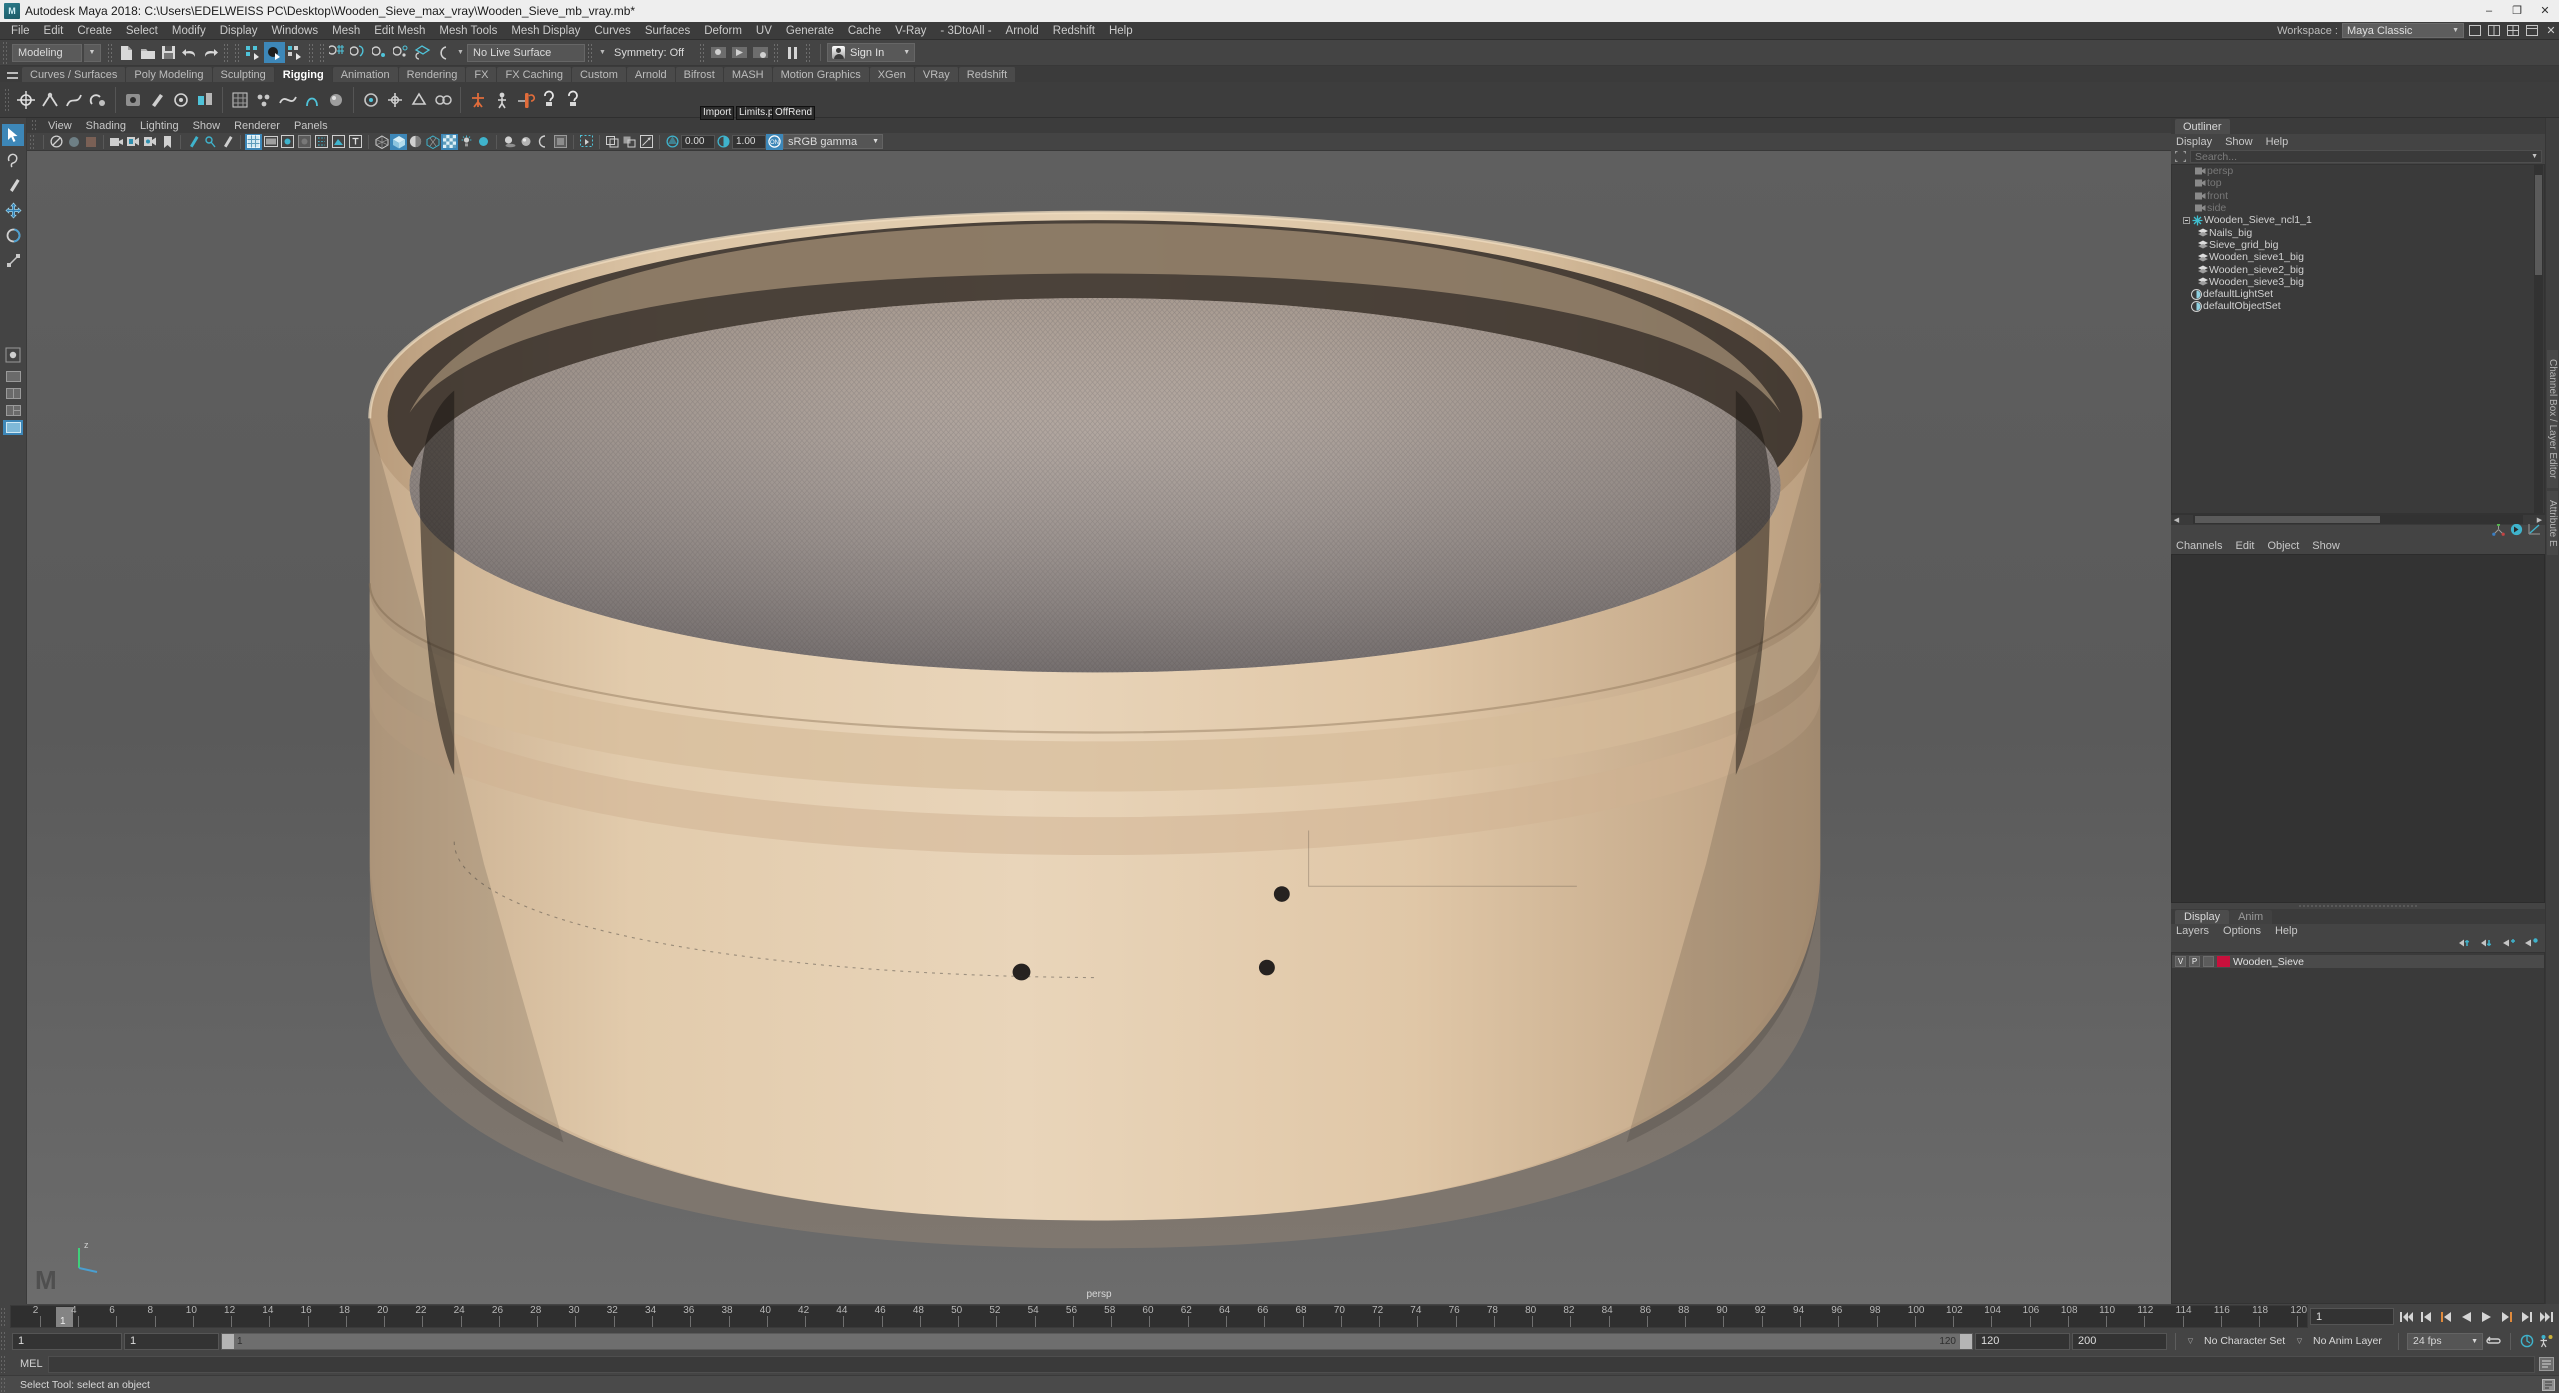  I want to click on snap-to-curve-button, so click(359, 52).